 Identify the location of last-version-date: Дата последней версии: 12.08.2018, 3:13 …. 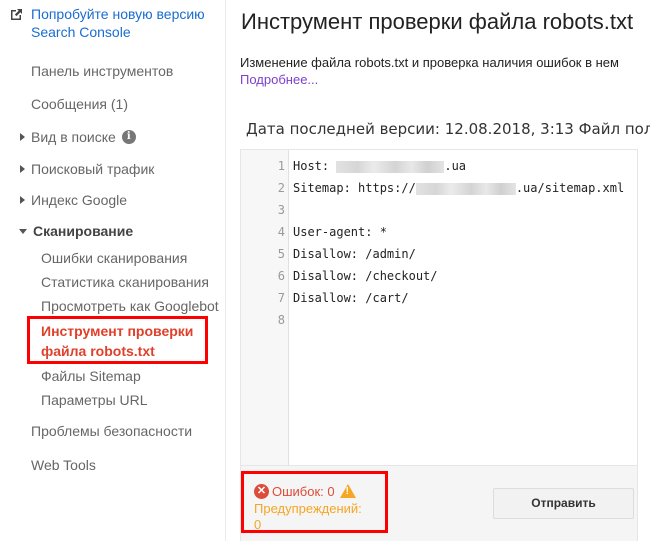
(448, 129).